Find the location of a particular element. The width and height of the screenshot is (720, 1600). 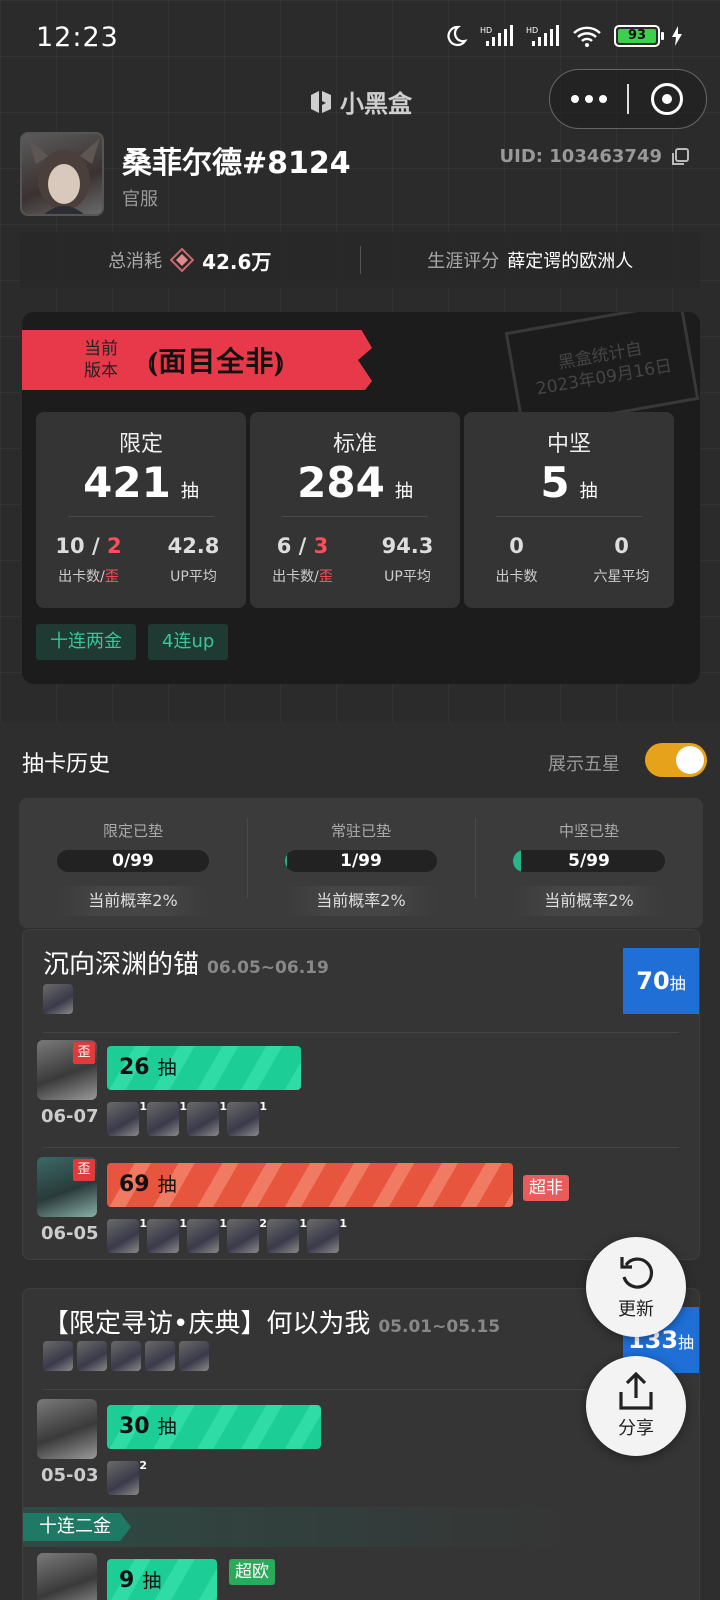

copy-icon is located at coordinates (680, 157).